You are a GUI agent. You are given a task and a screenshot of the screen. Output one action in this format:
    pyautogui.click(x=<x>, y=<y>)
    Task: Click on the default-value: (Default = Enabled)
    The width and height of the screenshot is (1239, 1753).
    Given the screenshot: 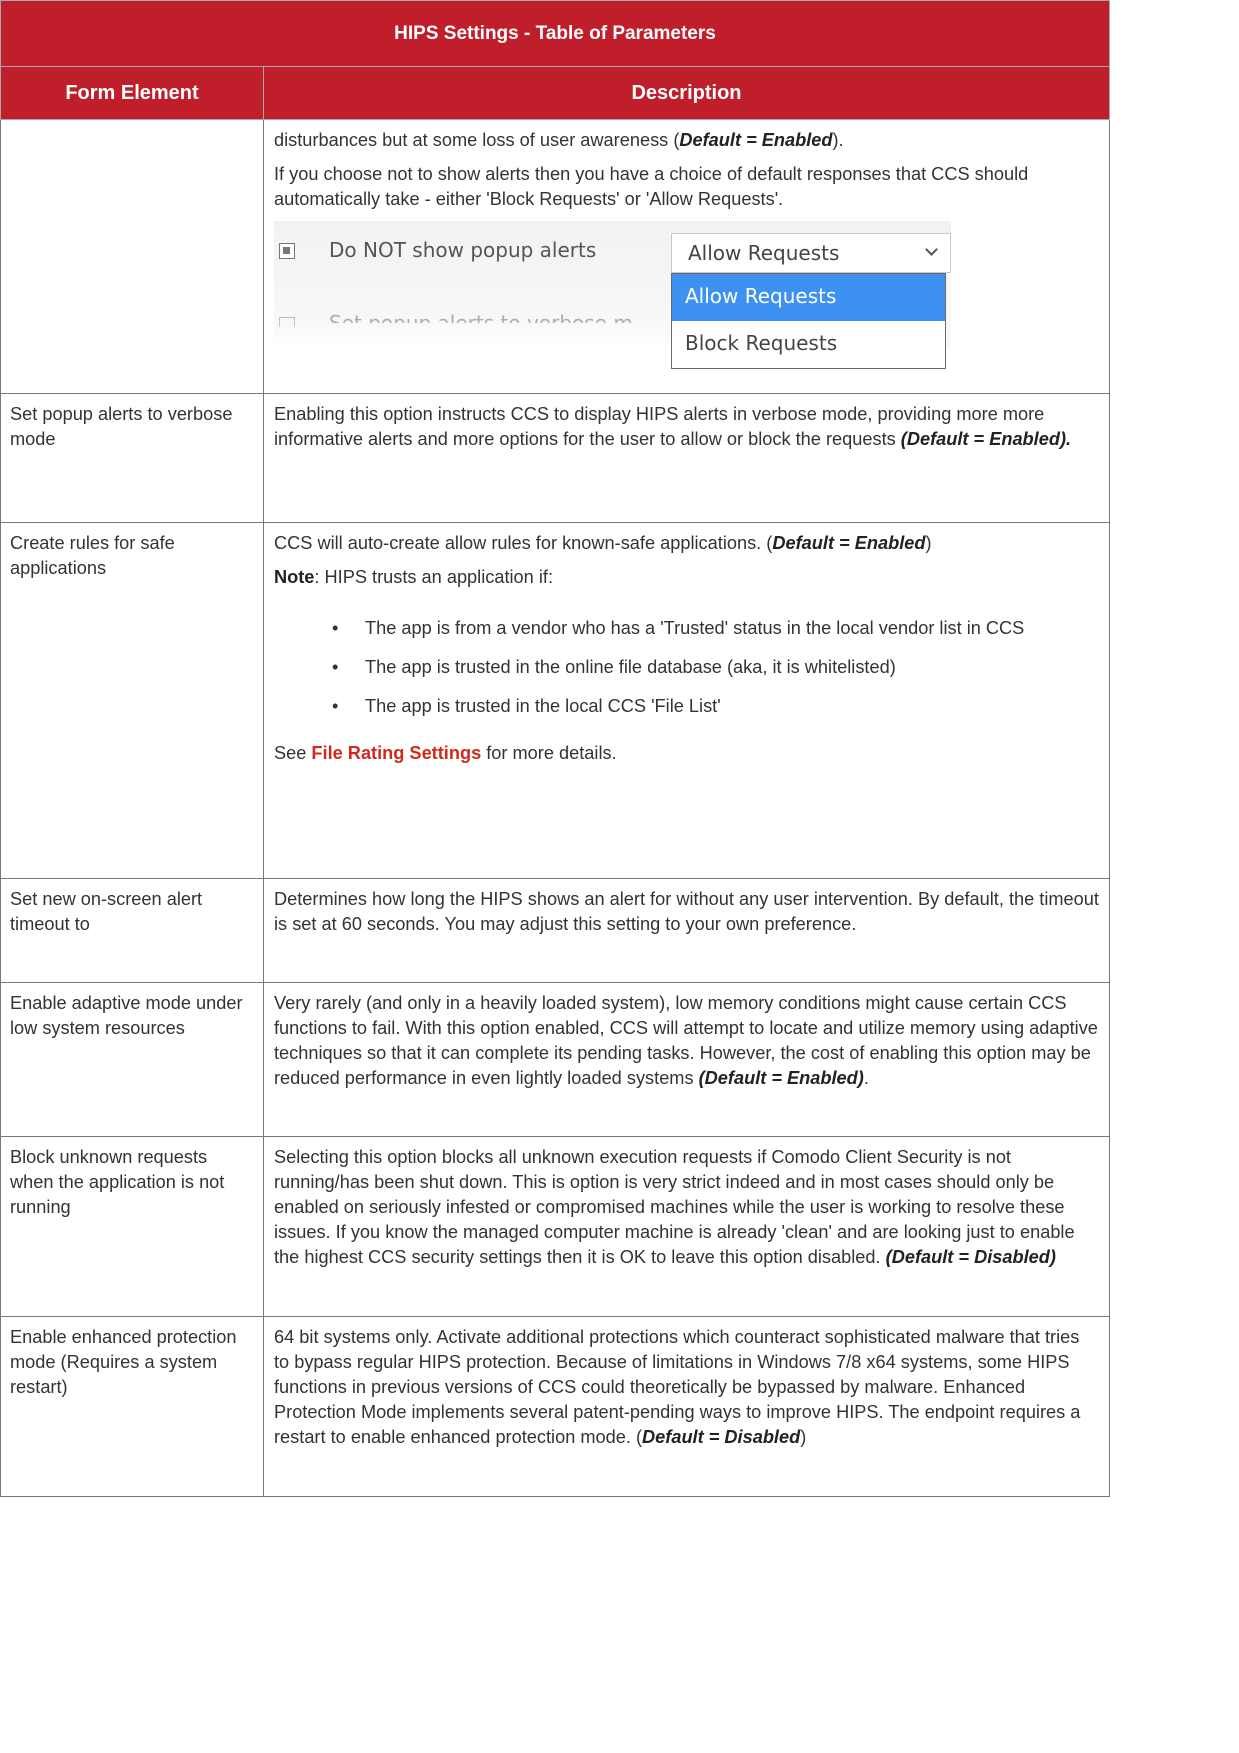 What is the action you would take?
    pyautogui.click(x=781, y=1078)
    